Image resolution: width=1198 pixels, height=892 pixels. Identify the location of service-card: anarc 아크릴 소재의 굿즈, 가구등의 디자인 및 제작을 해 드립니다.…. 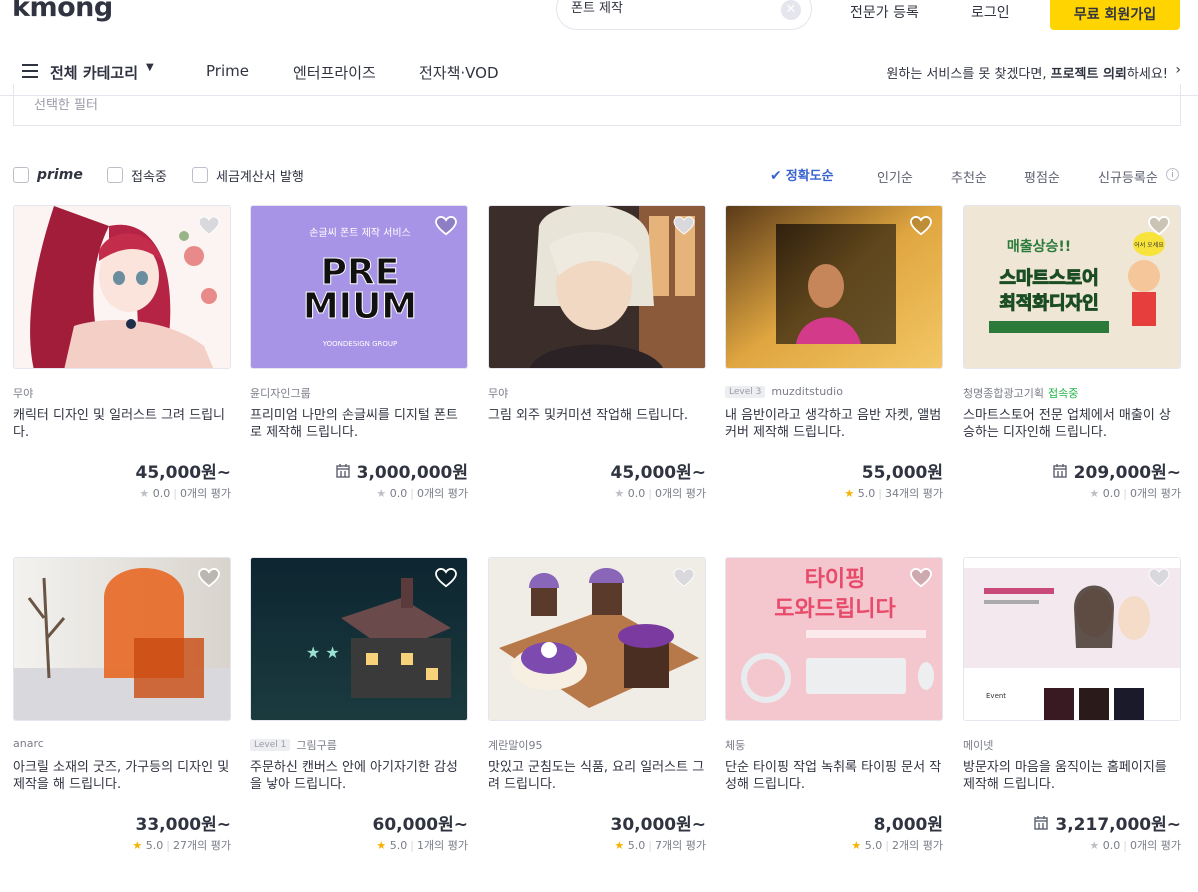
(122, 707).